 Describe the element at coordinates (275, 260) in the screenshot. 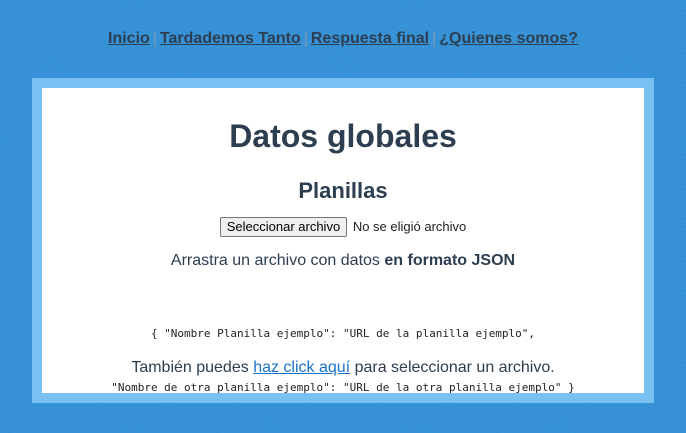

I see `drag-text: Arrastra un archivo con datos` at that location.